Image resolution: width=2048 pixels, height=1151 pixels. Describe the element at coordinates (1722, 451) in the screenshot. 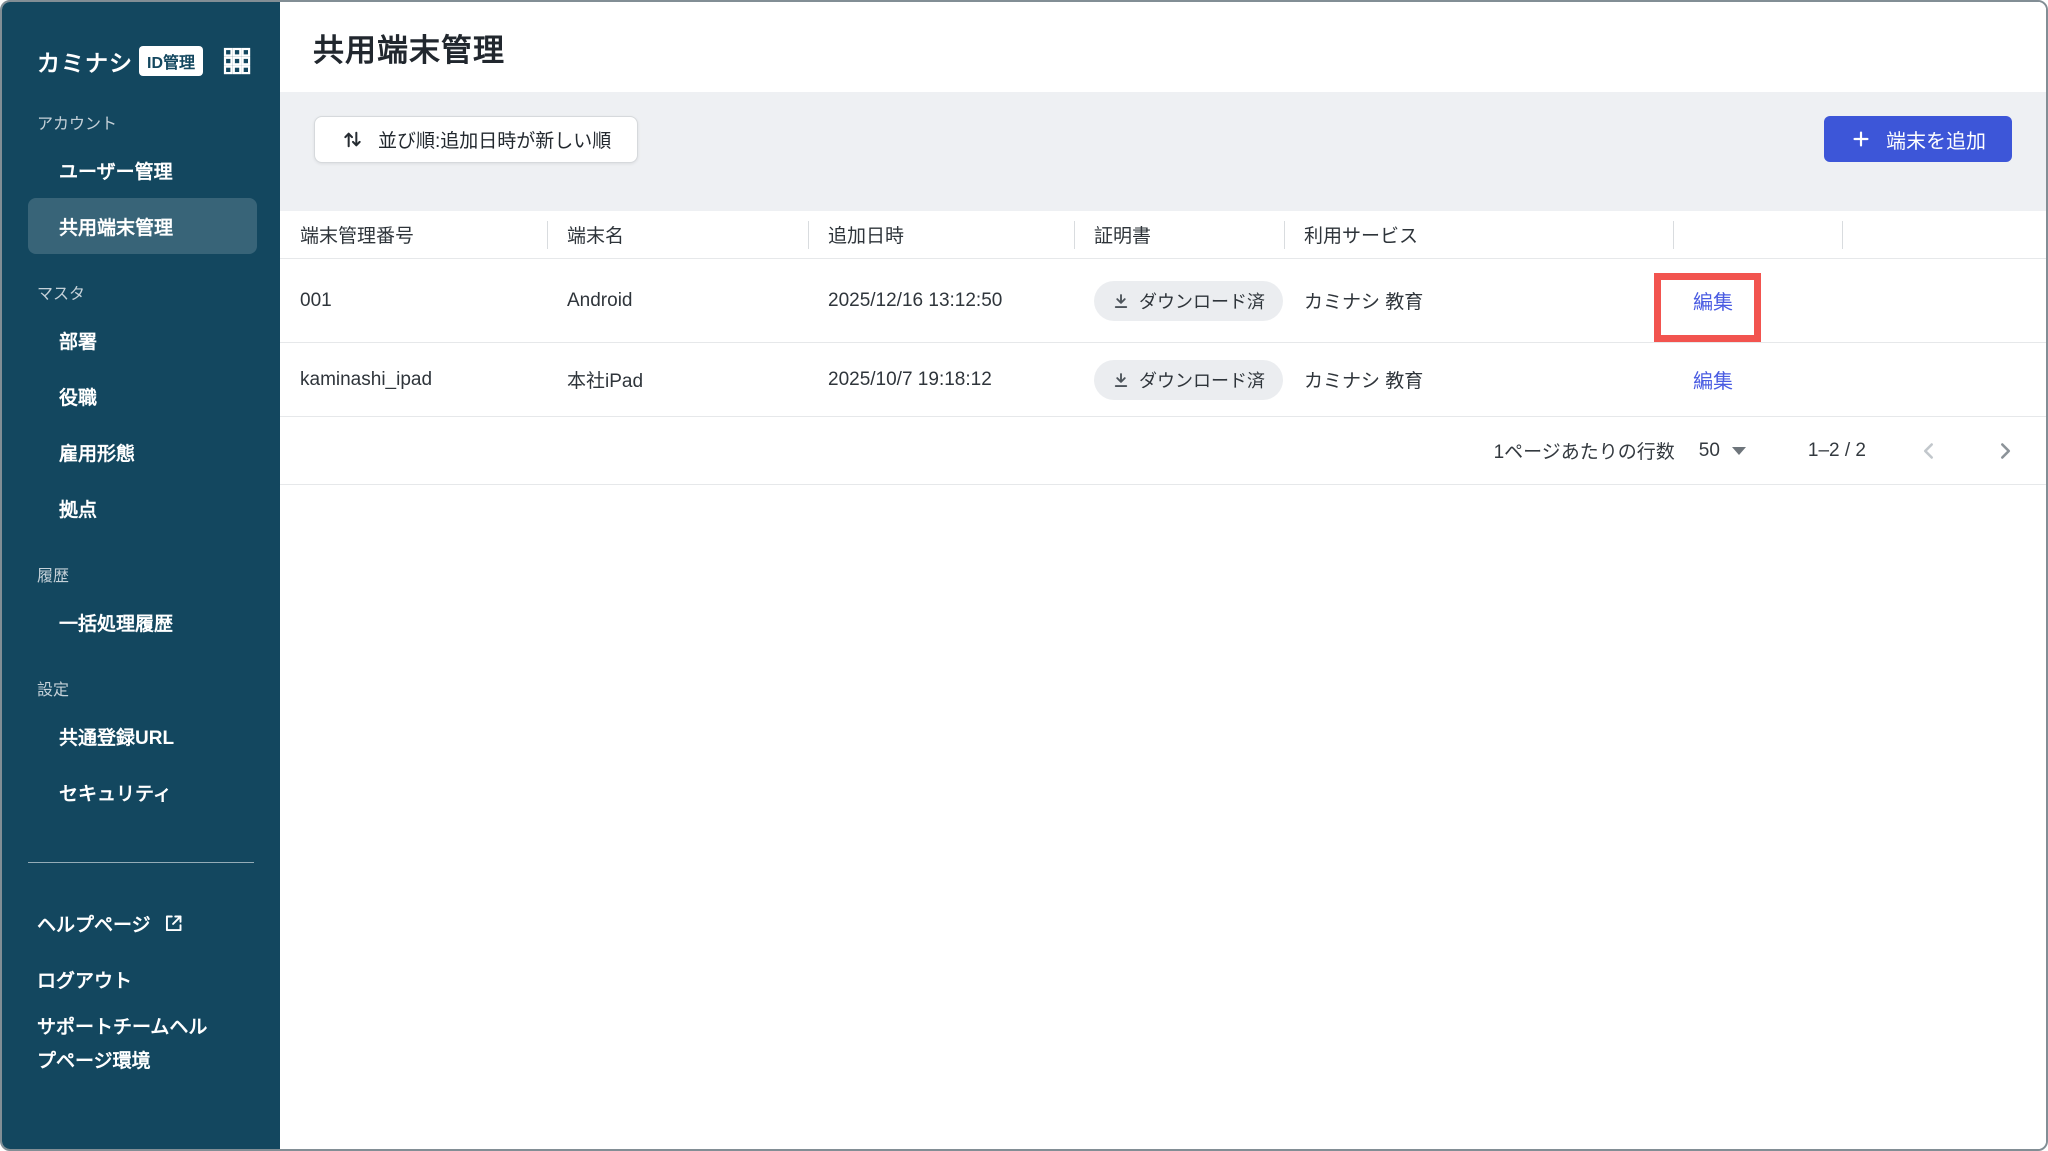

I see `rows-per-page-select: 50` at that location.